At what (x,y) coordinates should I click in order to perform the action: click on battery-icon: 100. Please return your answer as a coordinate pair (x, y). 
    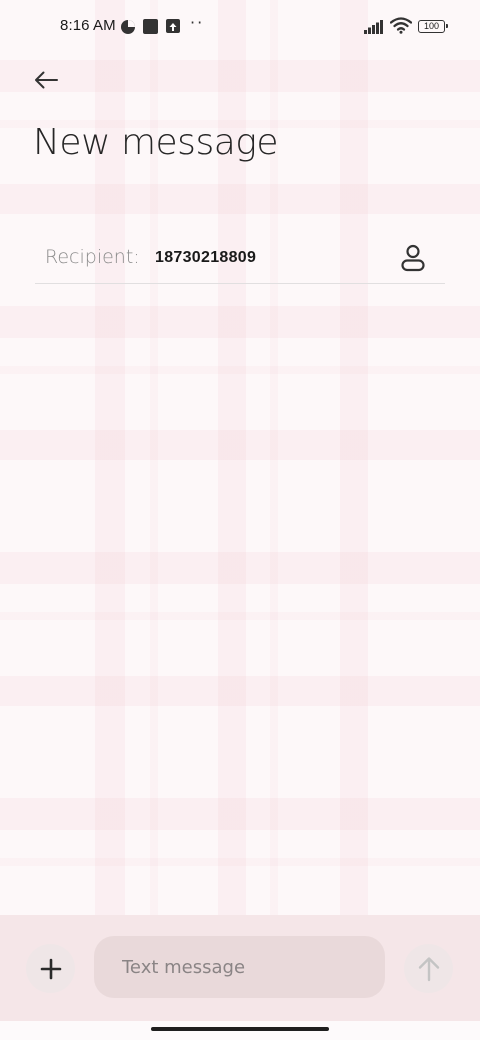
    Looking at the image, I should click on (433, 26).